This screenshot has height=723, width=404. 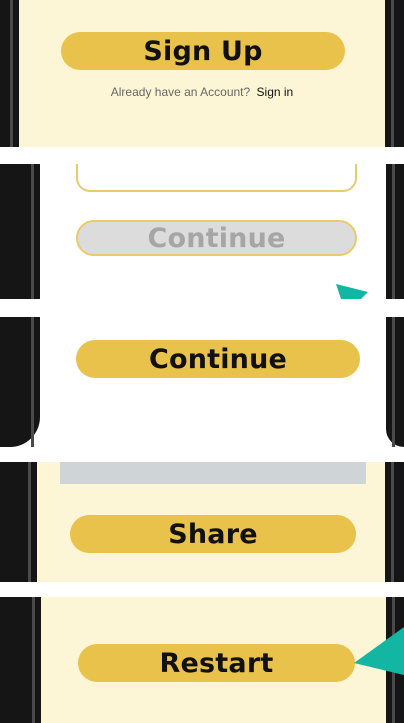 What do you see at coordinates (216, 238) in the screenshot?
I see `continue-button-disabled: Continue` at bounding box center [216, 238].